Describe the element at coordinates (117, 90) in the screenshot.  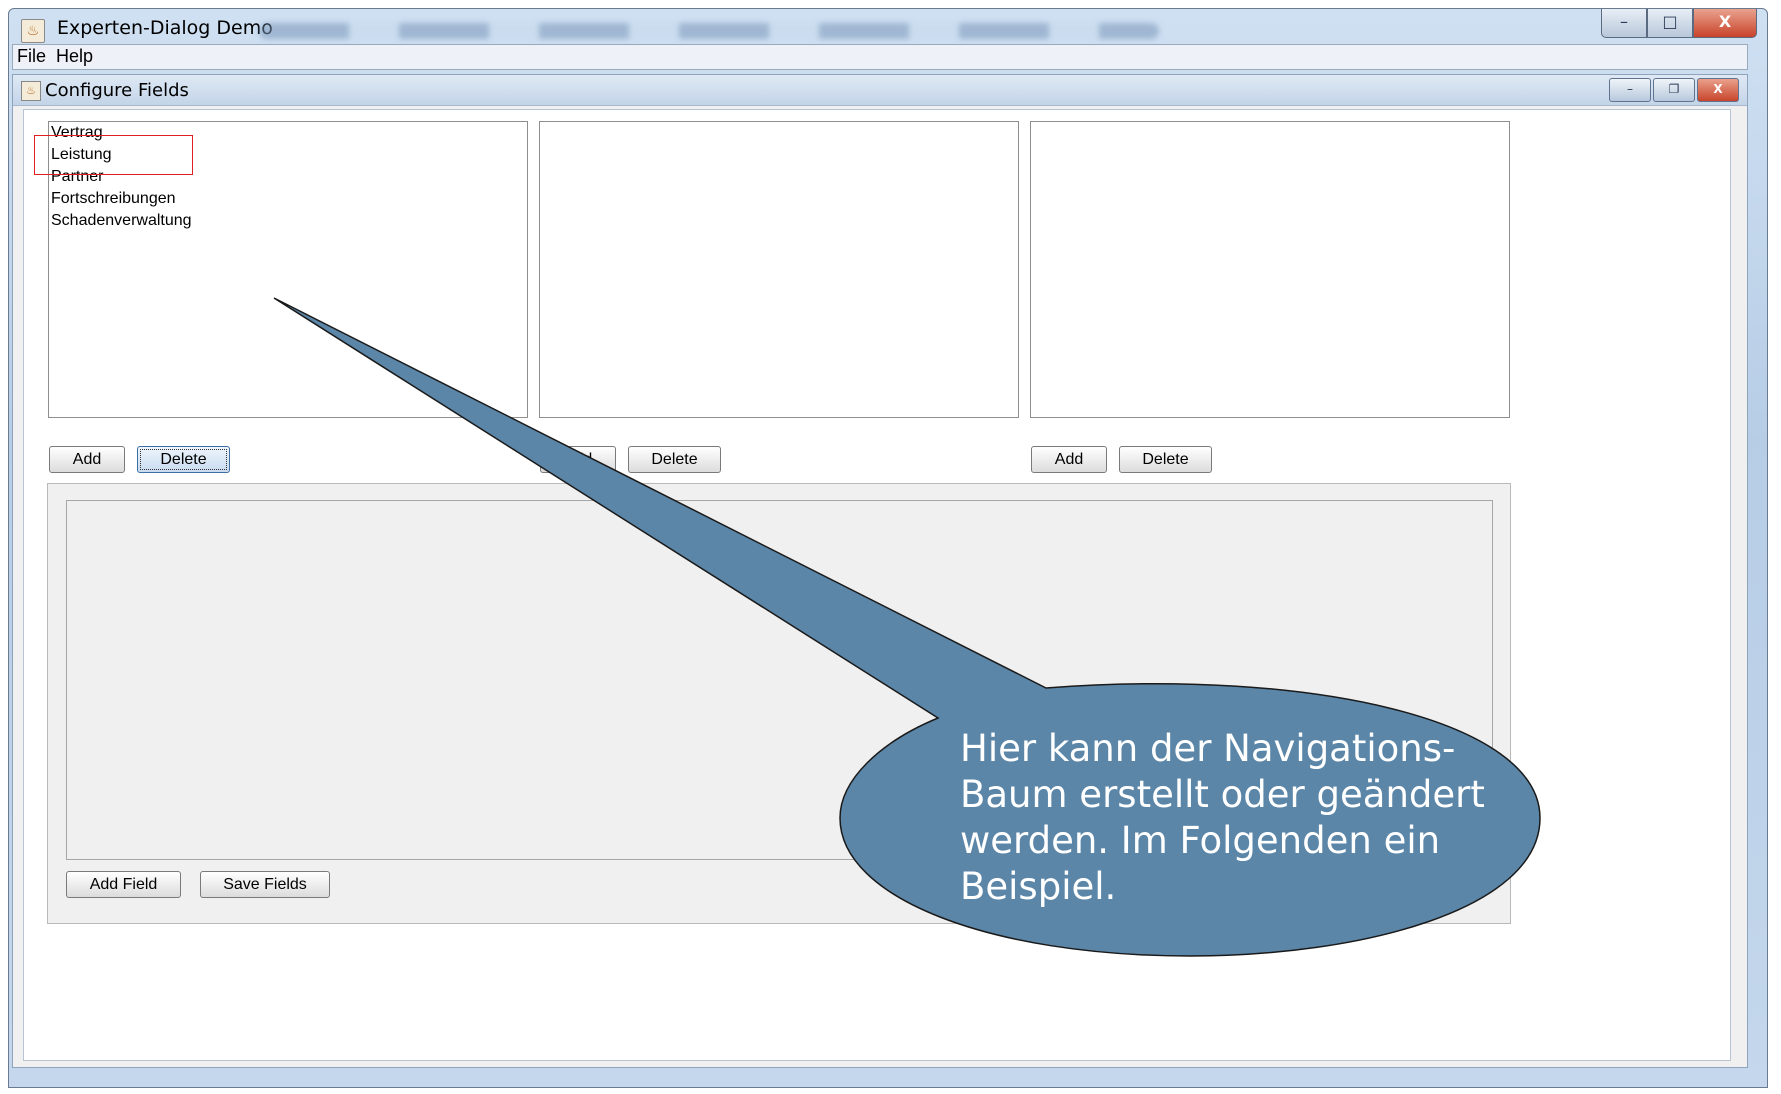
I see `frame-title: Configure Fields` at that location.